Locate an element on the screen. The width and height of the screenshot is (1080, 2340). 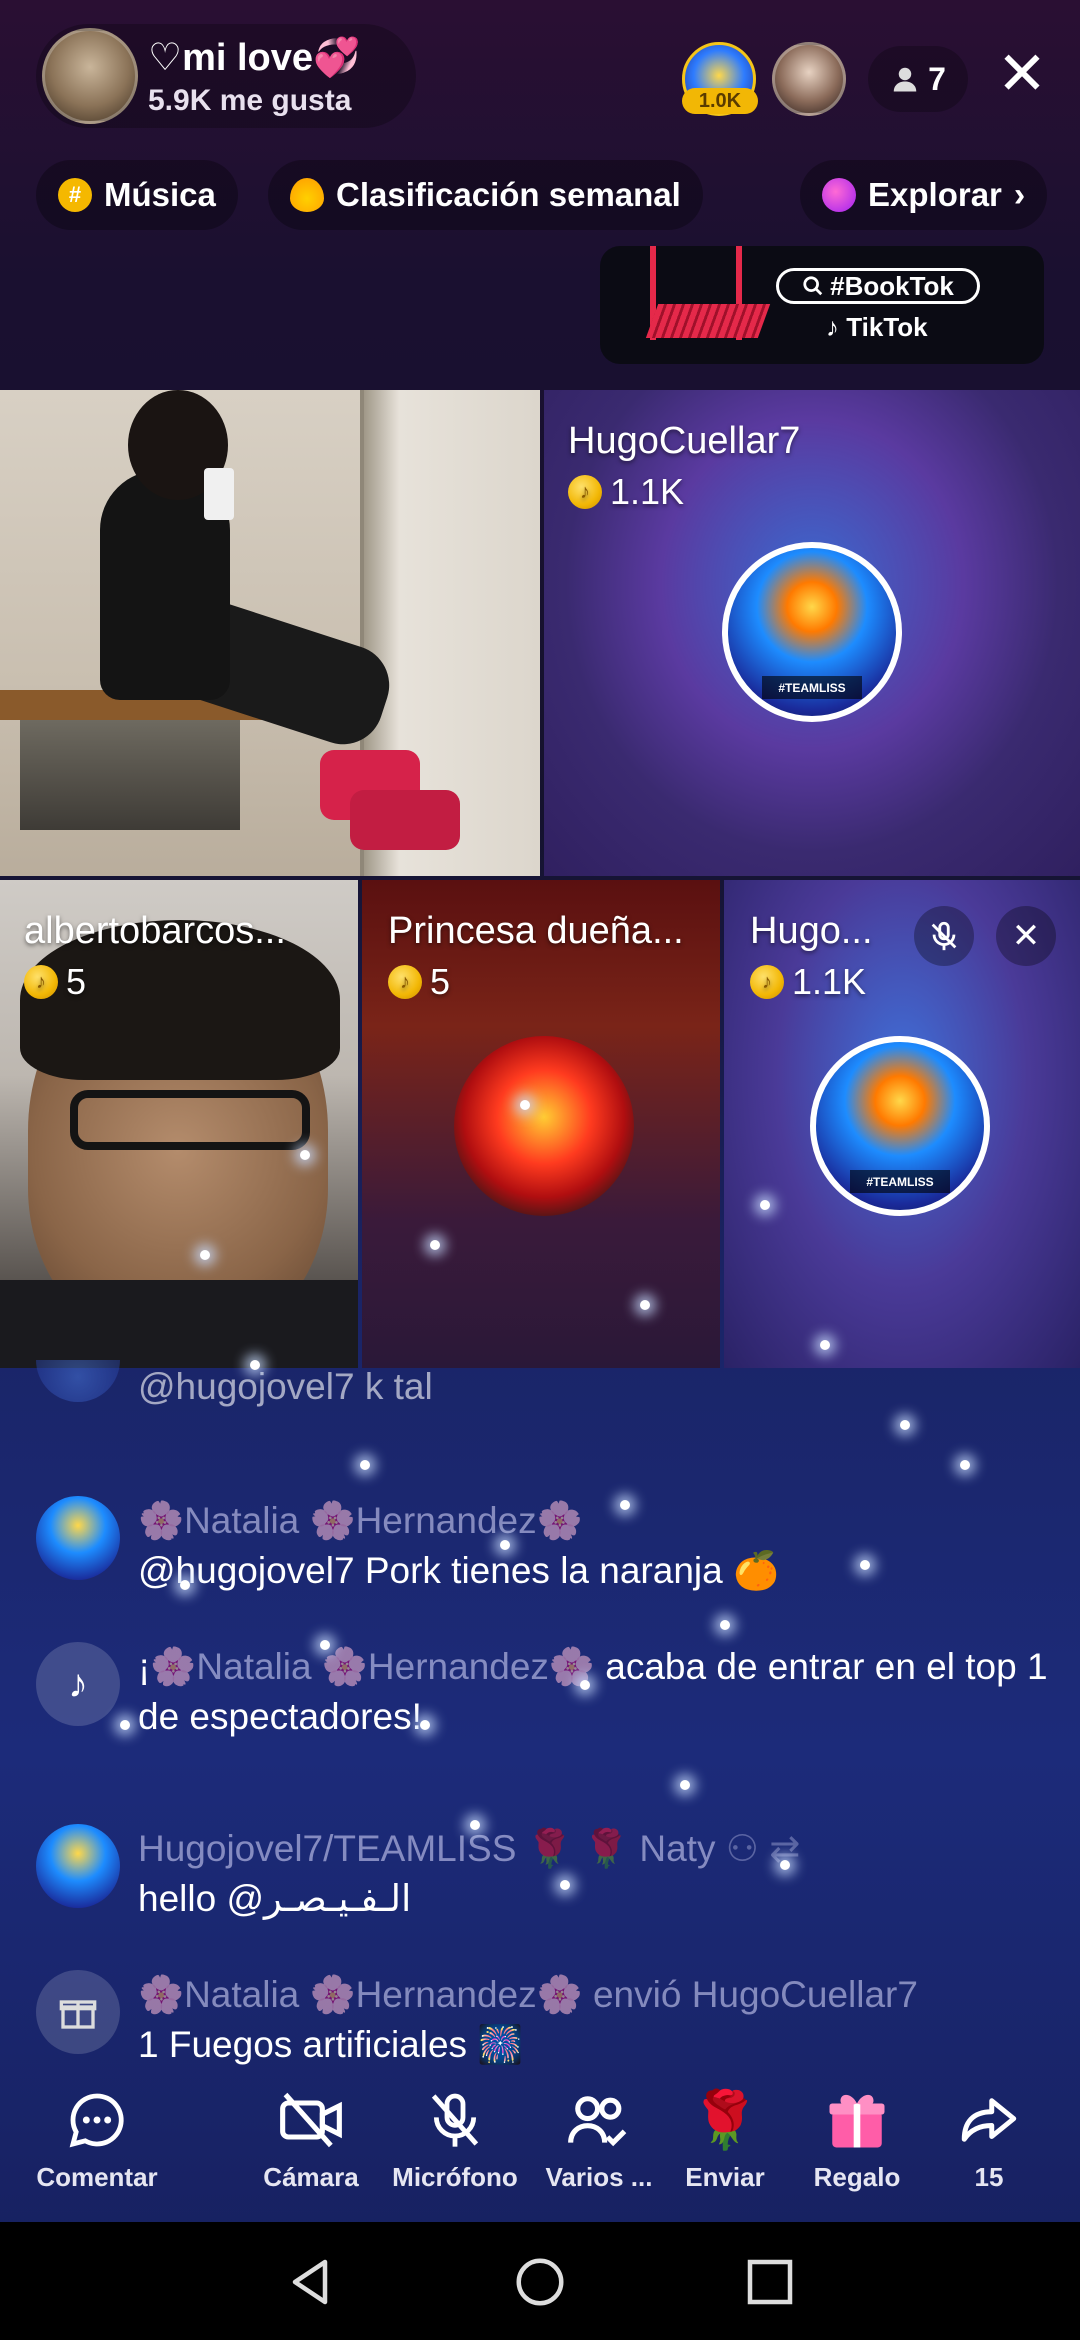
system-nav-bar is located at coordinates (540, 2281).